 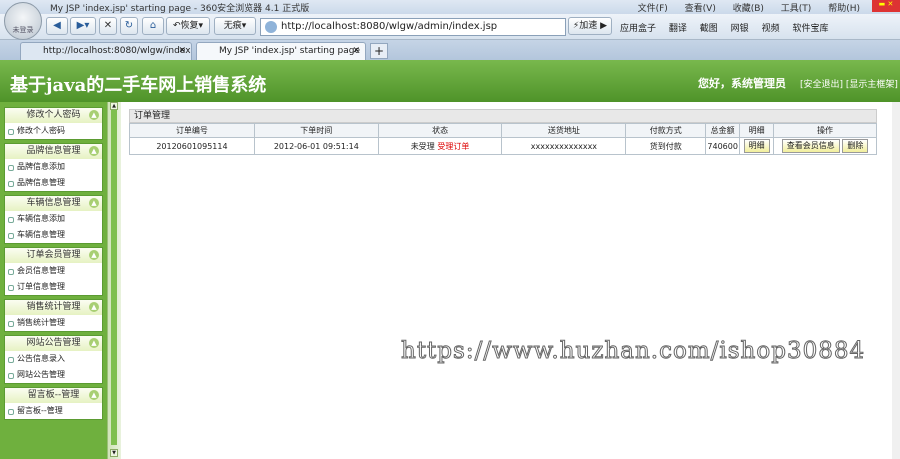 What do you see at coordinates (53, 255) in the screenshot?
I see `sidebar-group-header: 订单会员管理 ▲` at bounding box center [53, 255].